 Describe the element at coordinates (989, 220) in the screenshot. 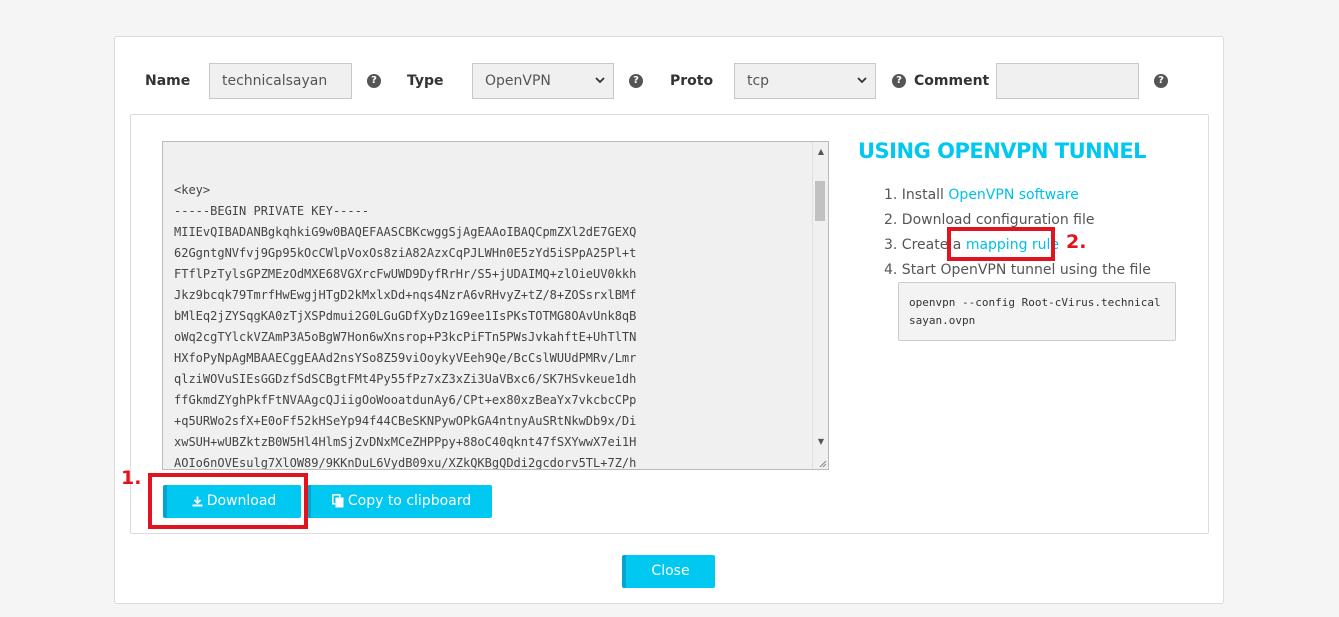

I see `step2-text: 2. Download configuration file` at that location.